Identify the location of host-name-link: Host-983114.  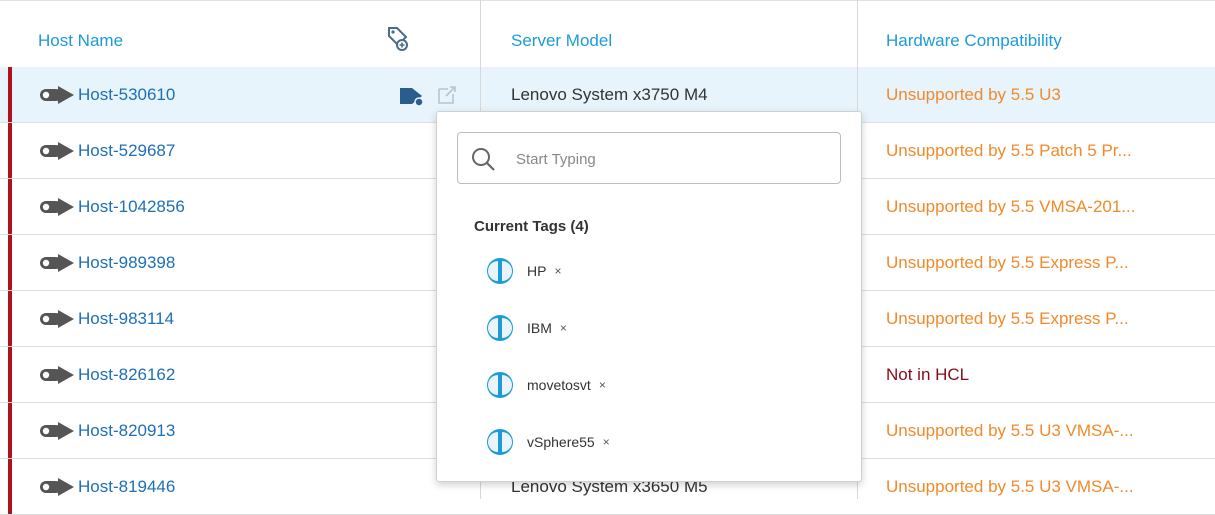
(126, 319).